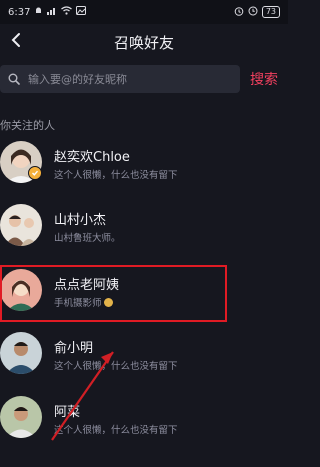  I want to click on status-left: 6:37, so click(121, 12).